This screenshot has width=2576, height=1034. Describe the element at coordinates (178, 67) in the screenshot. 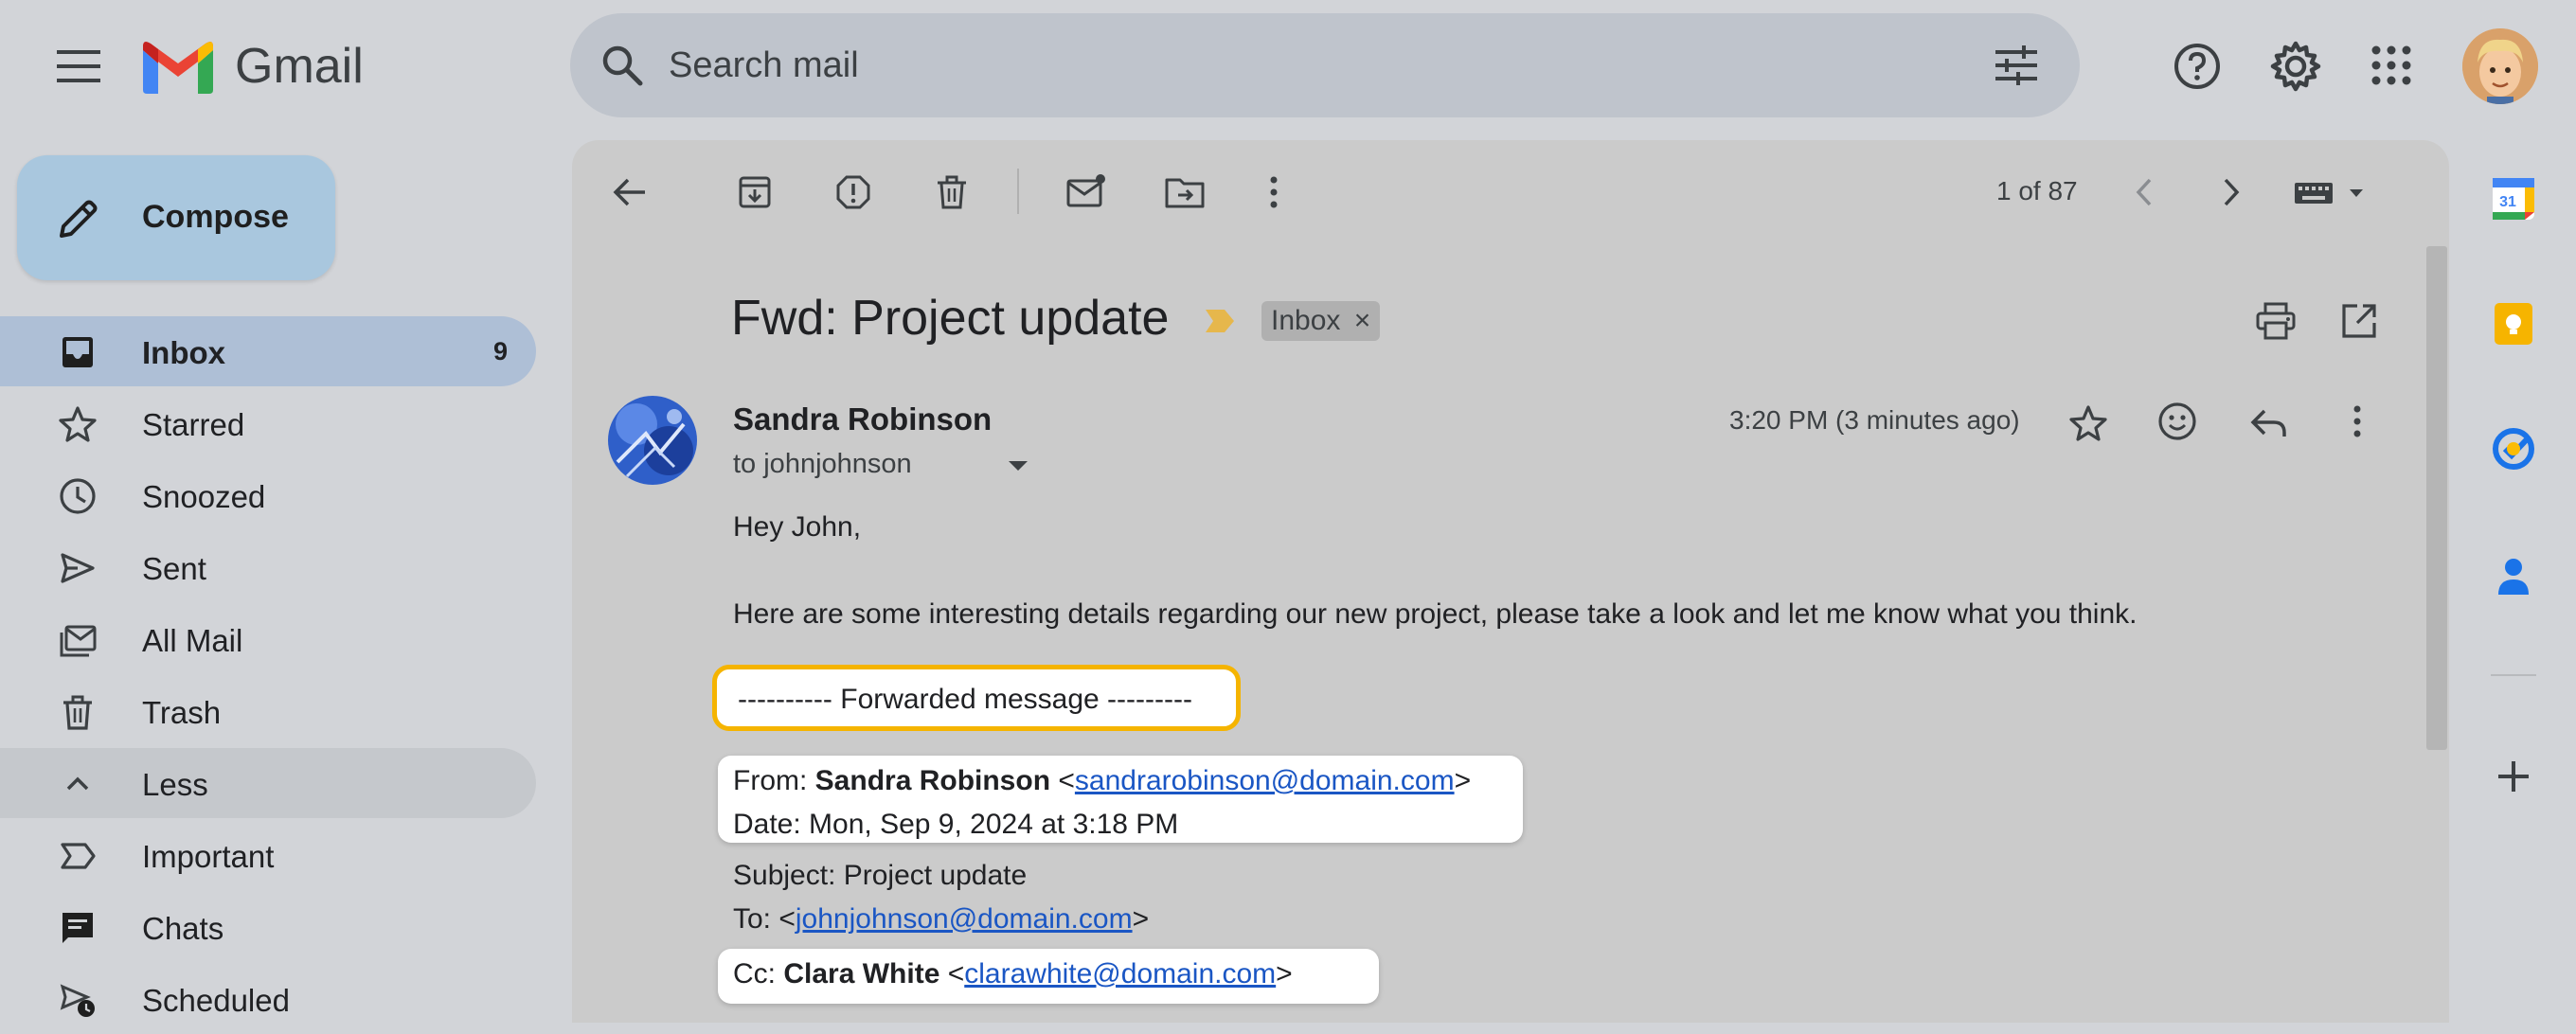

I see `gmail-logo-icon` at that location.